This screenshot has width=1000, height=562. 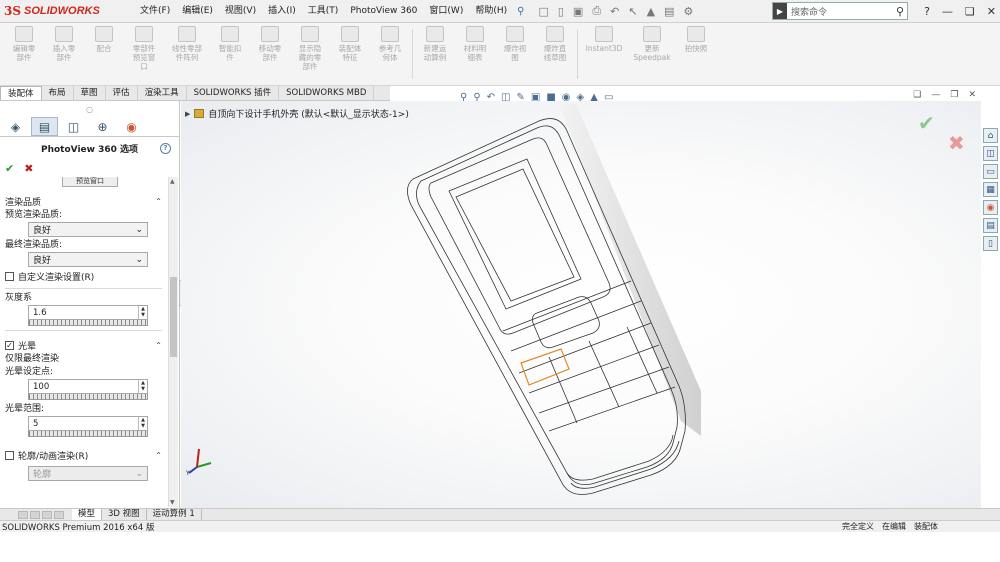 What do you see at coordinates (956, 143) in the screenshot?
I see `confirm-cancel-x-icon: ✖` at bounding box center [956, 143].